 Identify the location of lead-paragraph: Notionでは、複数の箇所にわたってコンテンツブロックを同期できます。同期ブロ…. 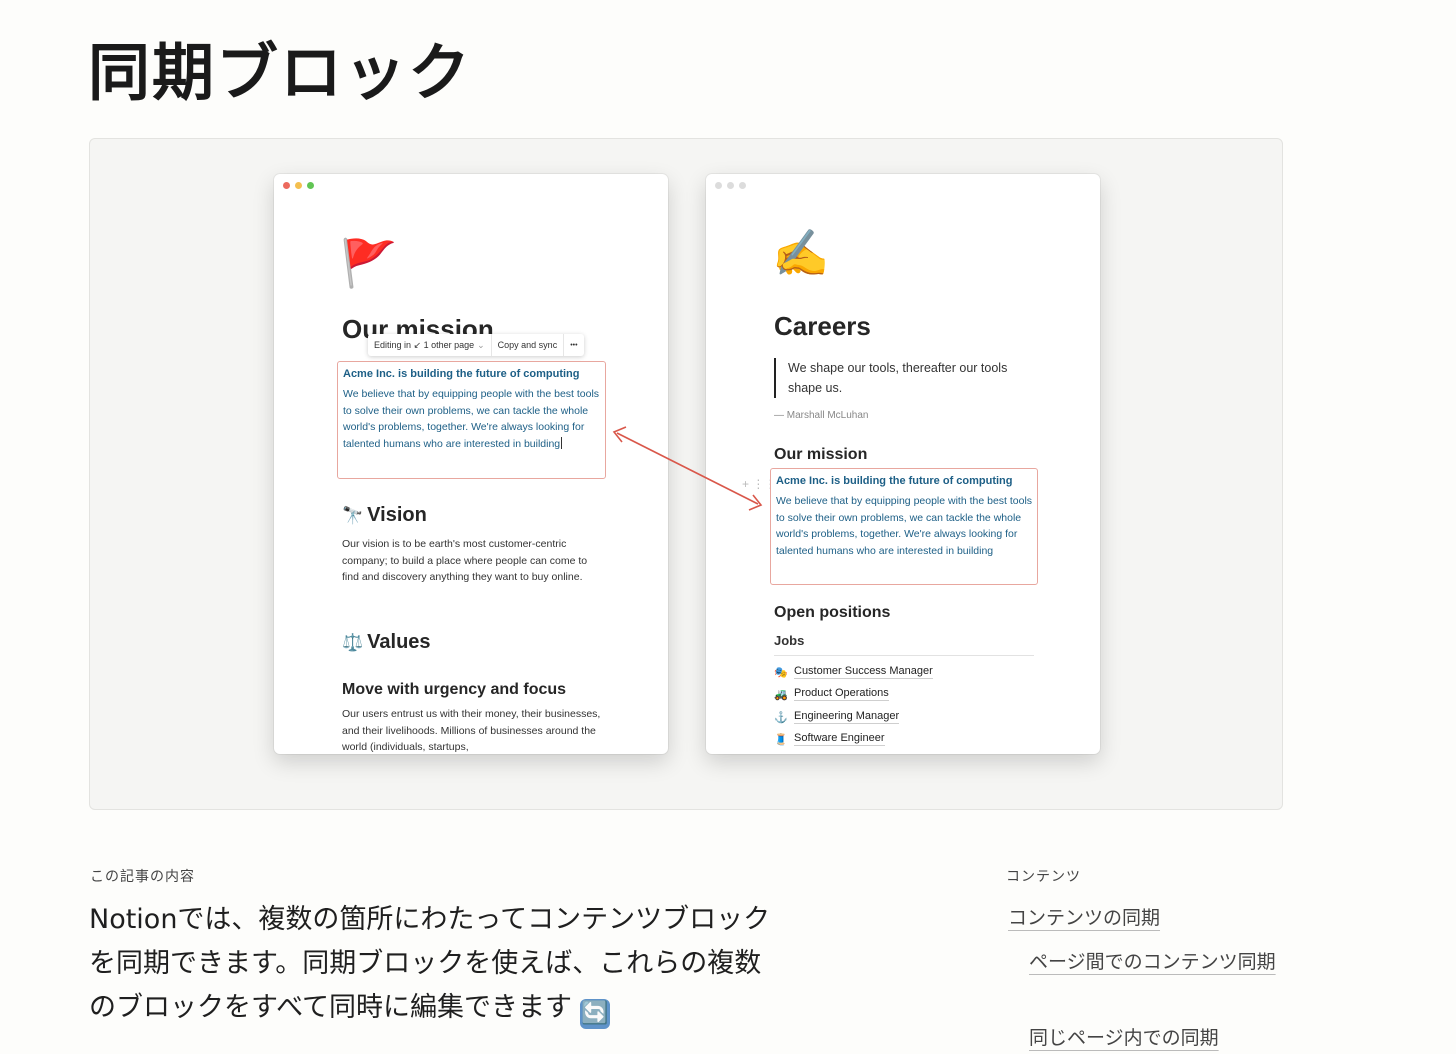
(434, 964).